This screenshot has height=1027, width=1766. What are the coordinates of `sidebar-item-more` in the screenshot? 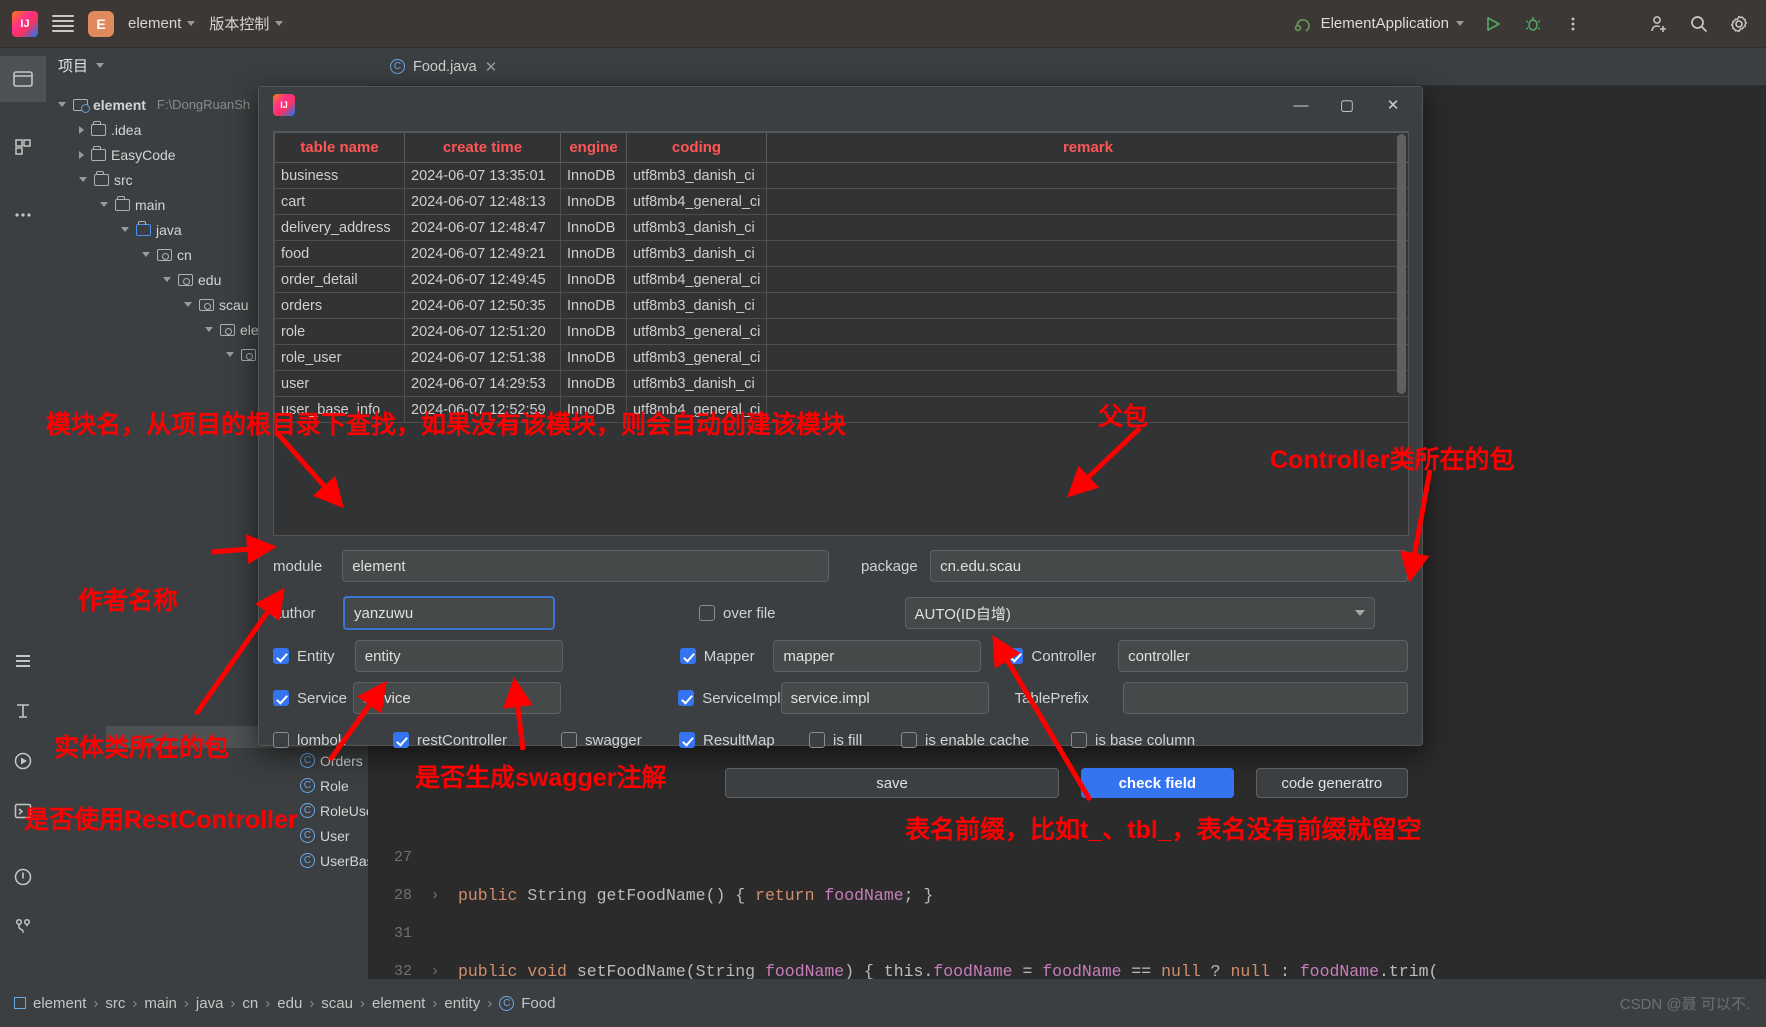 It's located at (23, 215).